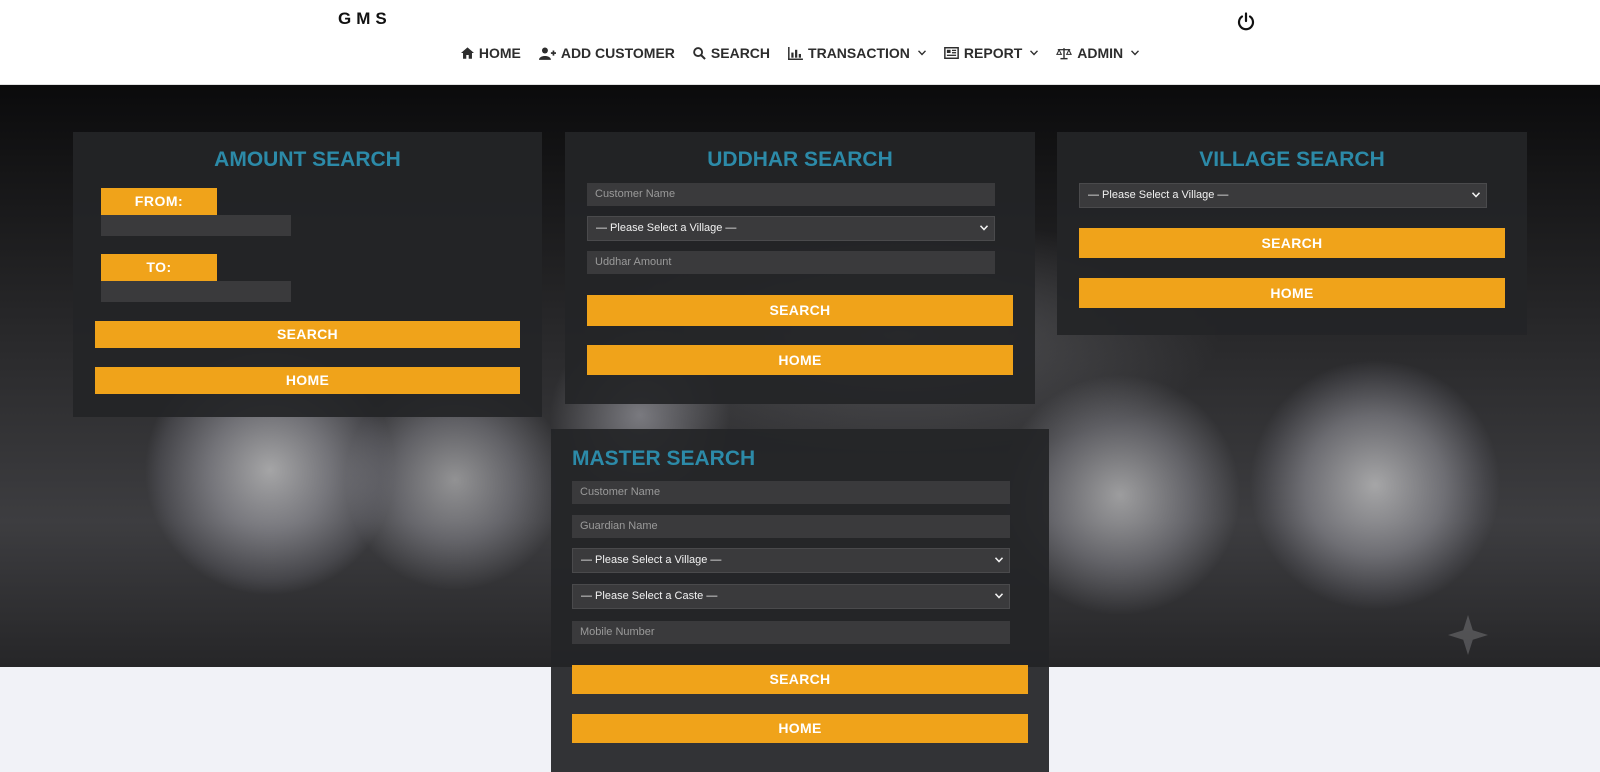  What do you see at coordinates (196, 291) in the screenshot?
I see `to-amount-input` at bounding box center [196, 291].